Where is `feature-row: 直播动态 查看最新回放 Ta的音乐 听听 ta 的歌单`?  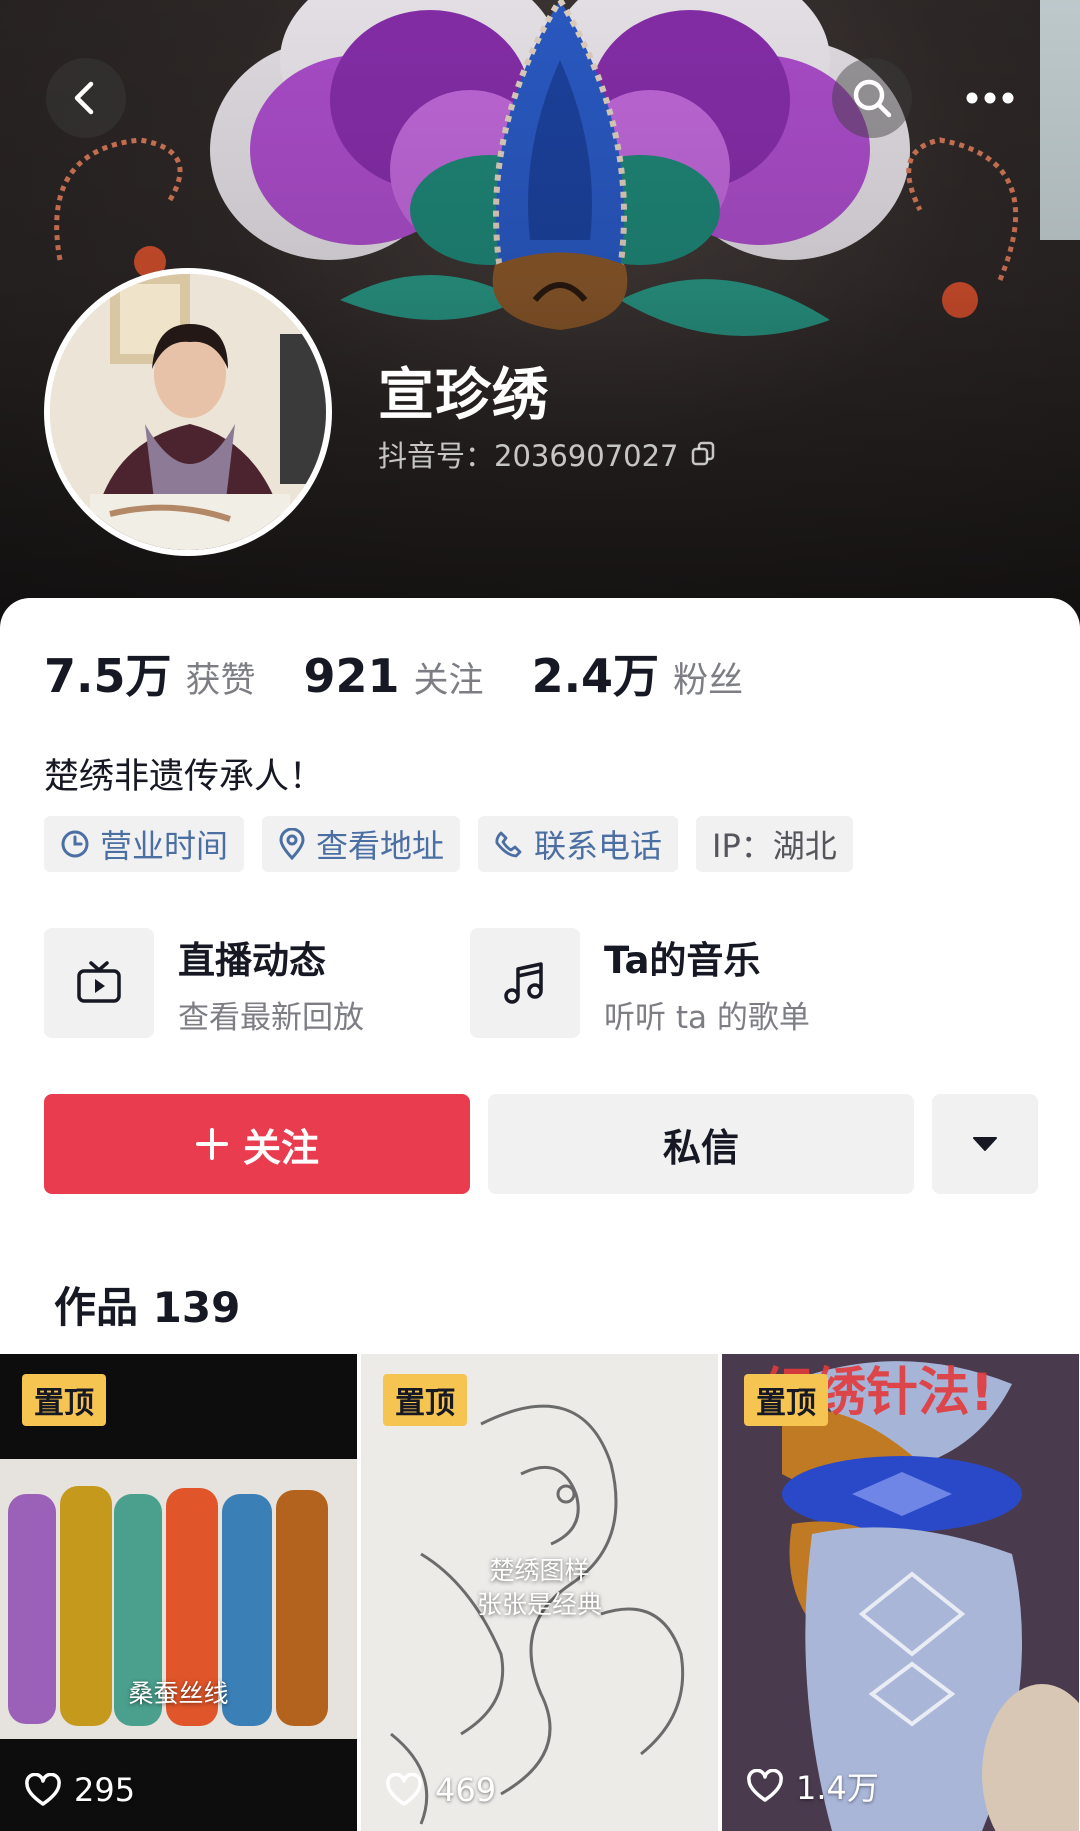 feature-row: 直播动态 查看最新回放 Ta的音乐 听听 ta 的歌单 is located at coordinates (540, 983).